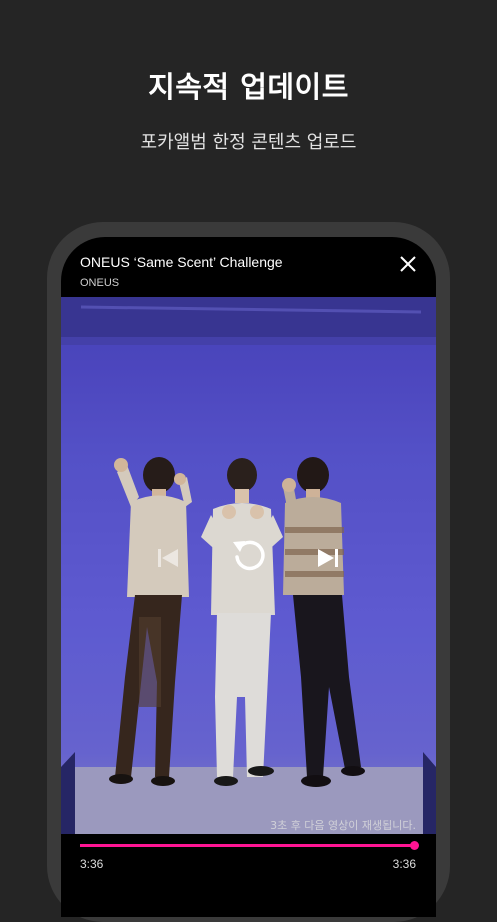 This screenshot has width=497, height=922. I want to click on progress-thumb, so click(414, 845).